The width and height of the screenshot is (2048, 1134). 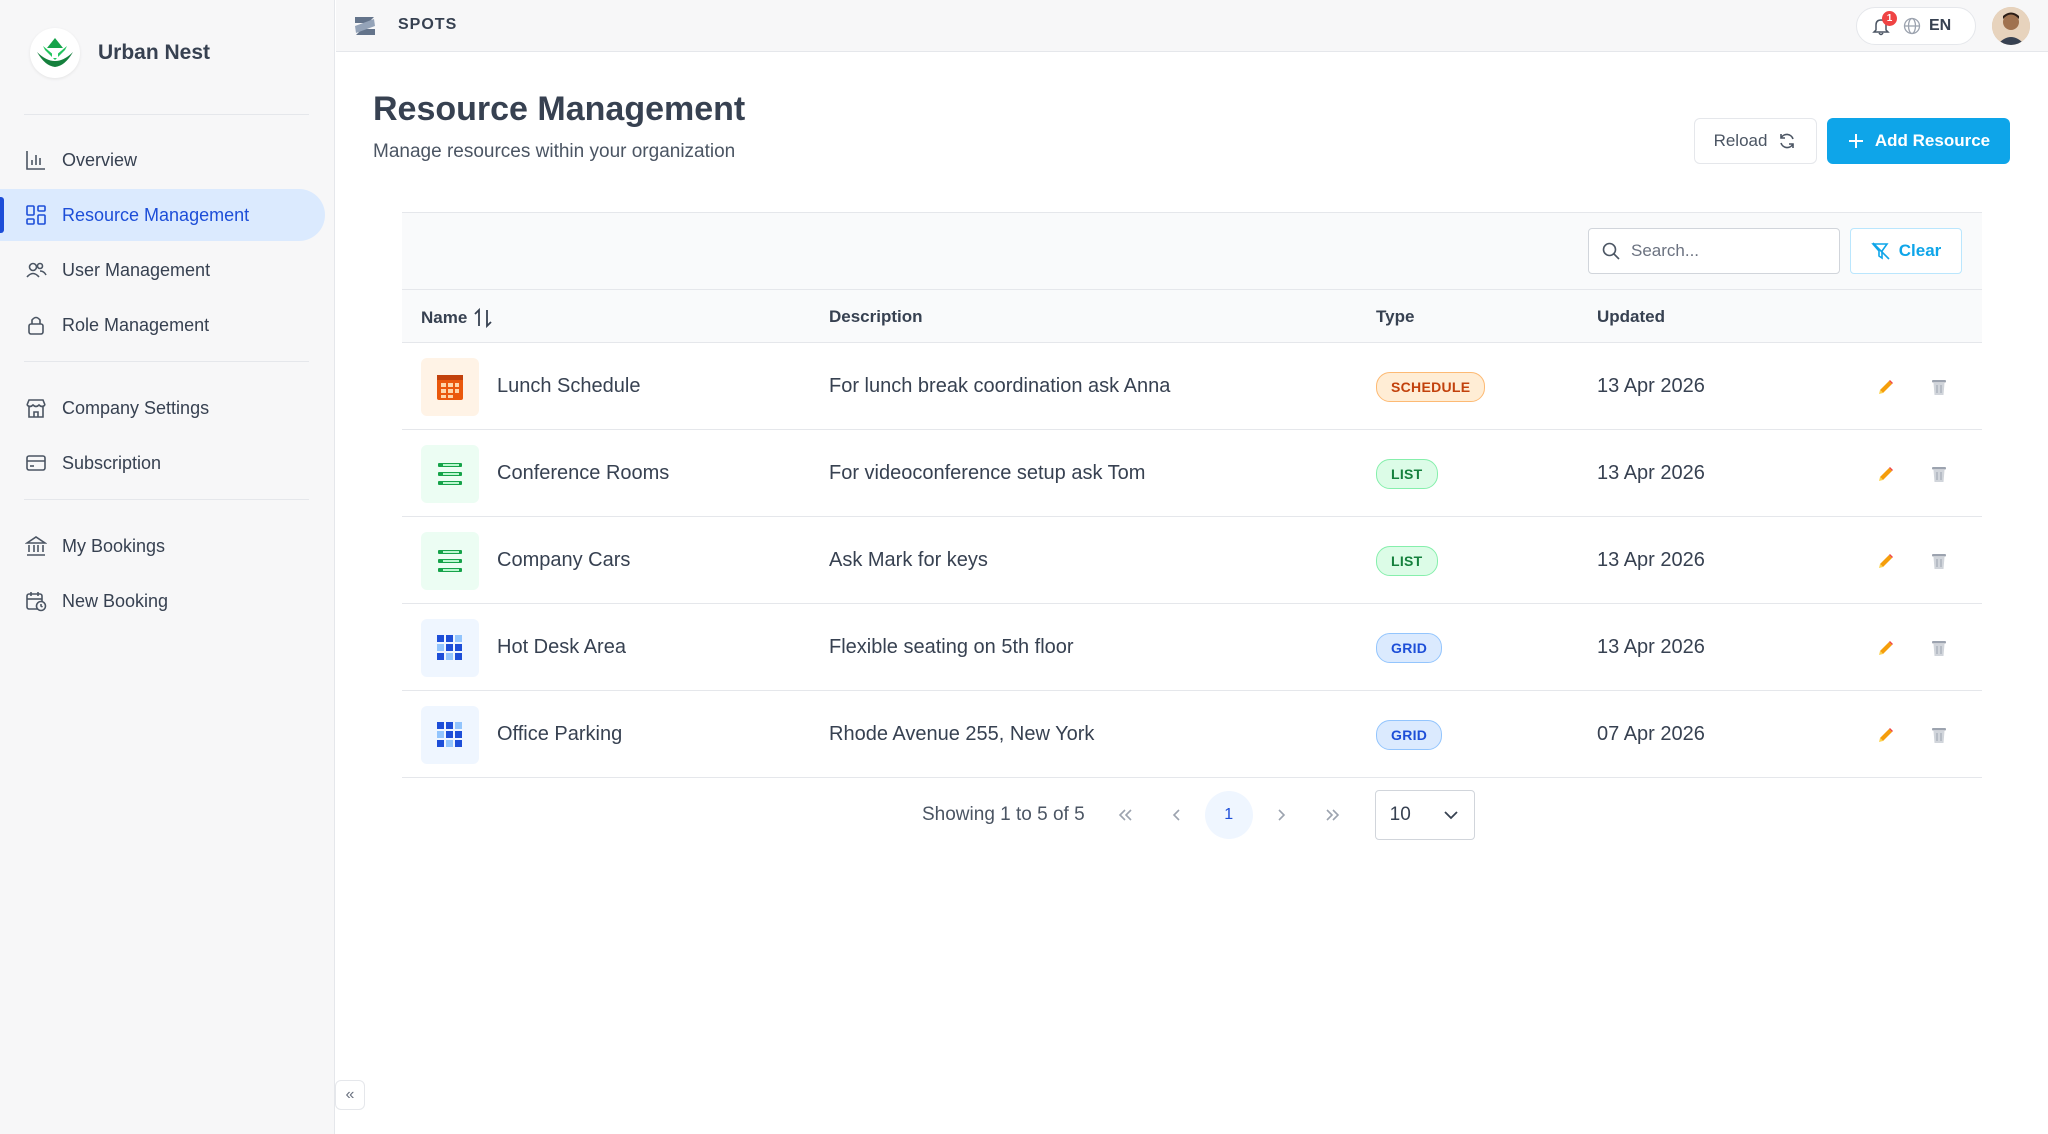 I want to click on add-resource-button: Add Resource, so click(x=1918, y=141).